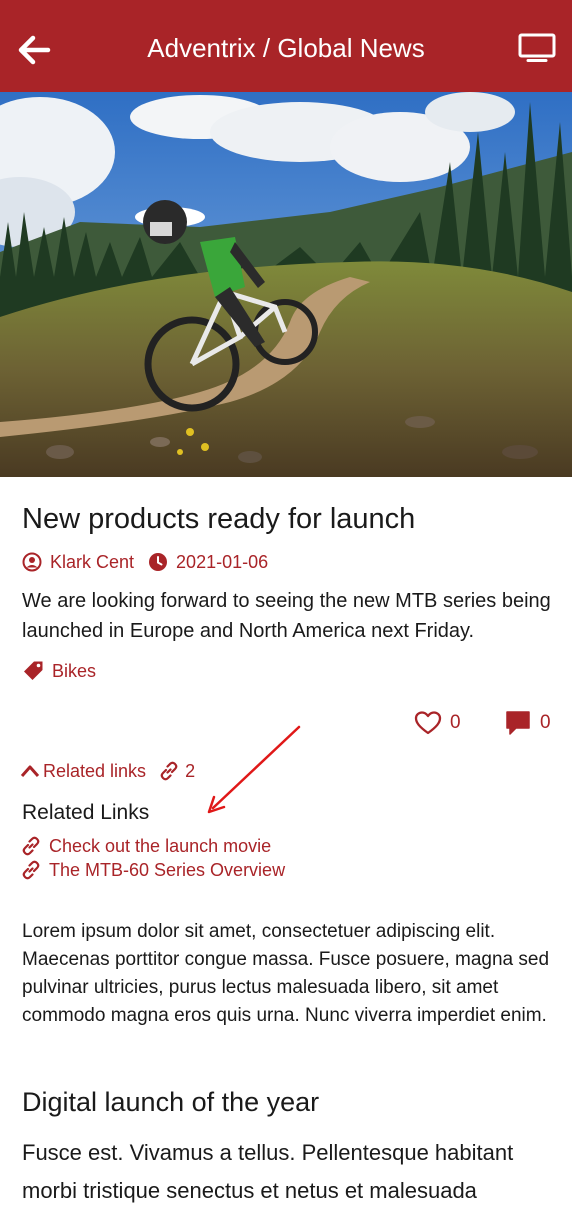 This screenshot has width=572, height=1210. What do you see at coordinates (145, 562) in the screenshot?
I see `article-meta: Klark Cent 2021-01-06` at bounding box center [145, 562].